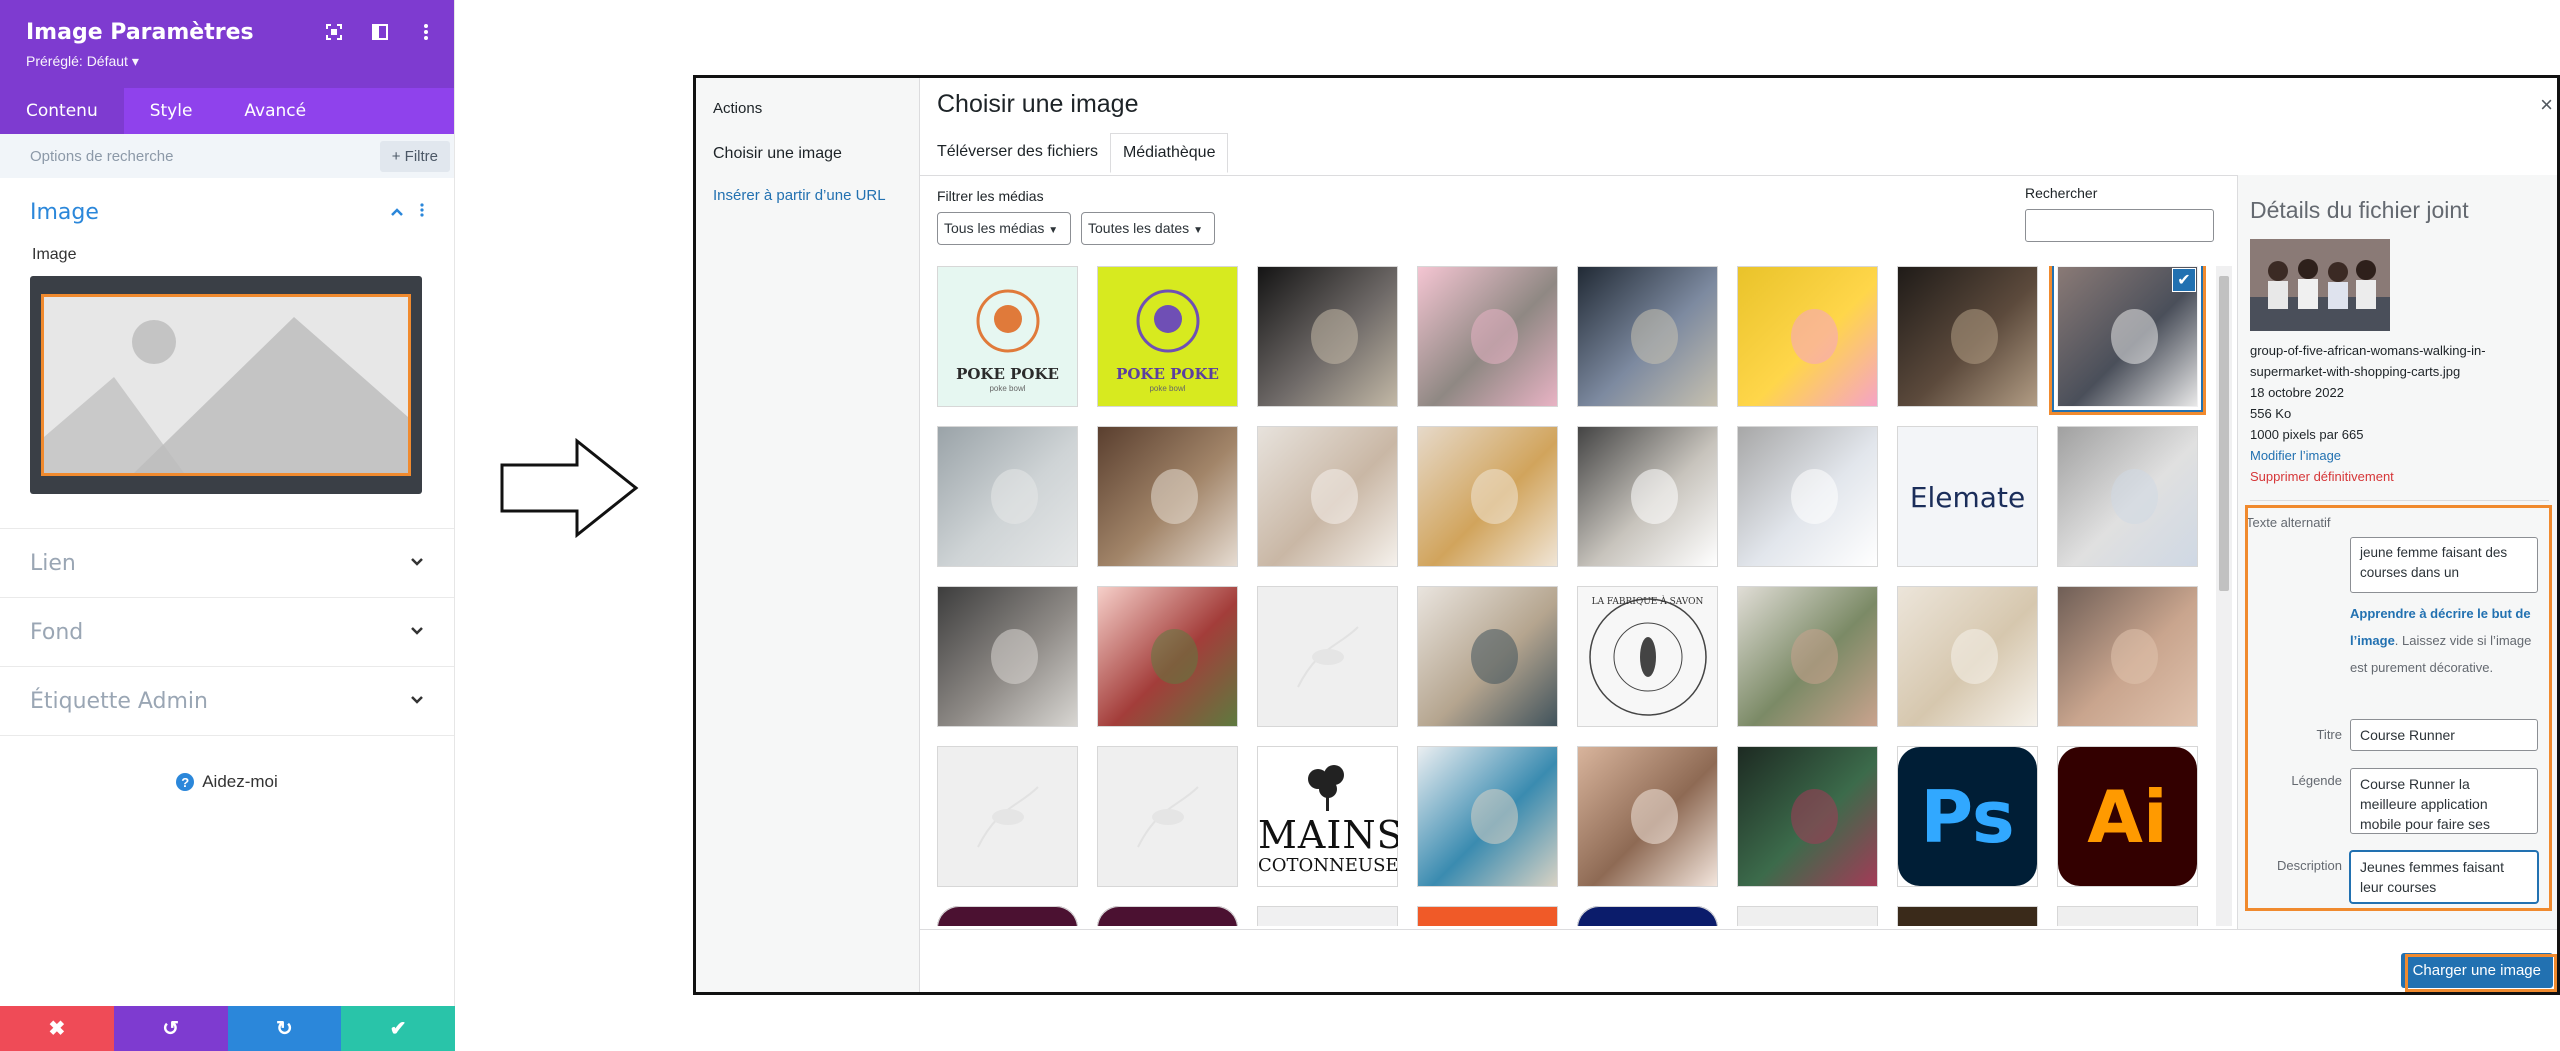  What do you see at coordinates (1169, 153) in the screenshot?
I see `tab-media-library: Médiathèque` at bounding box center [1169, 153].